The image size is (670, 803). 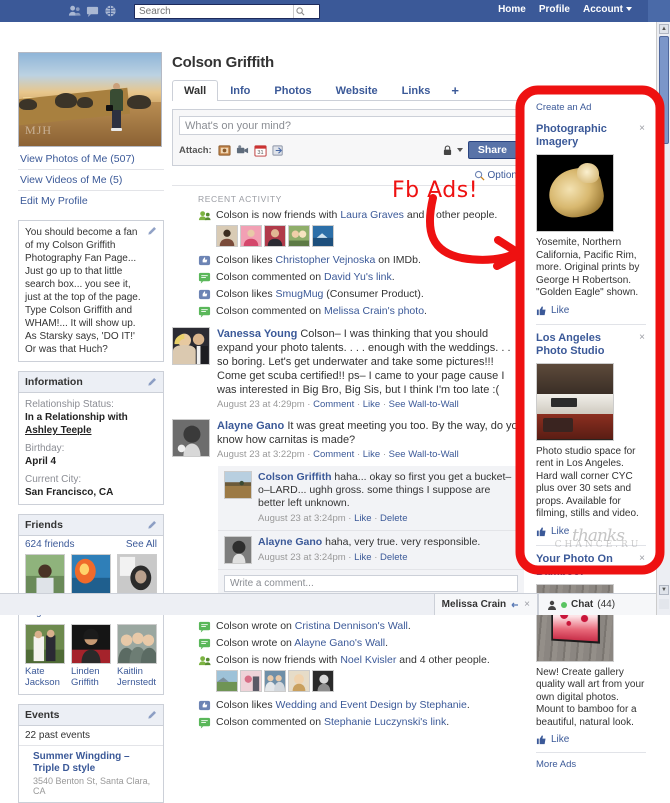 What do you see at coordinates (591, 761) in the screenshot?
I see `more-ads-link: More Ads` at bounding box center [591, 761].